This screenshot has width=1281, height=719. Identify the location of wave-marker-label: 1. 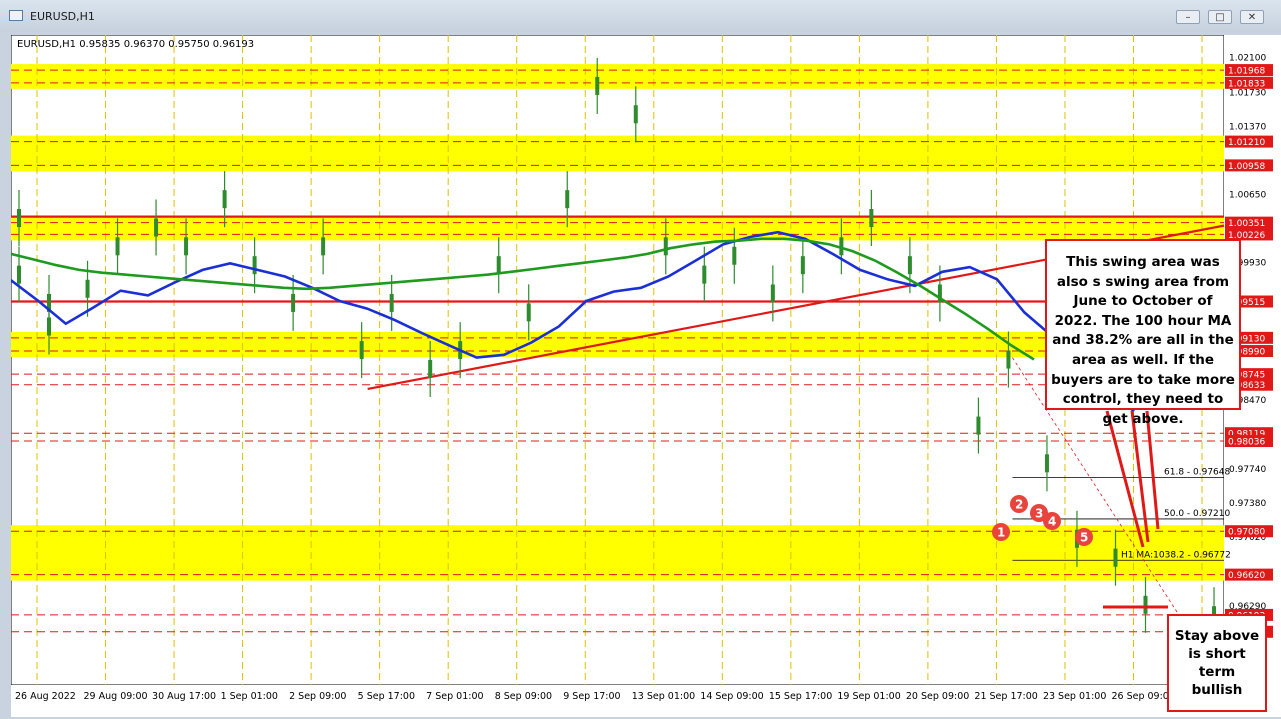
(1001, 533).